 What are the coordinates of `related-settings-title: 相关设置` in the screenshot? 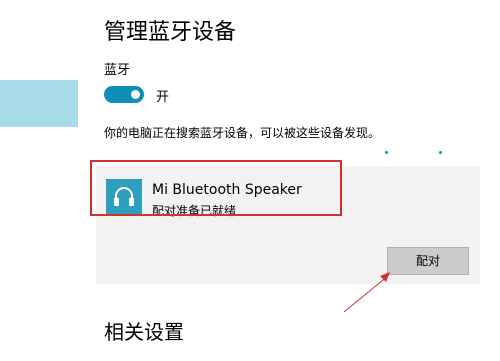 It's located at (144, 332).